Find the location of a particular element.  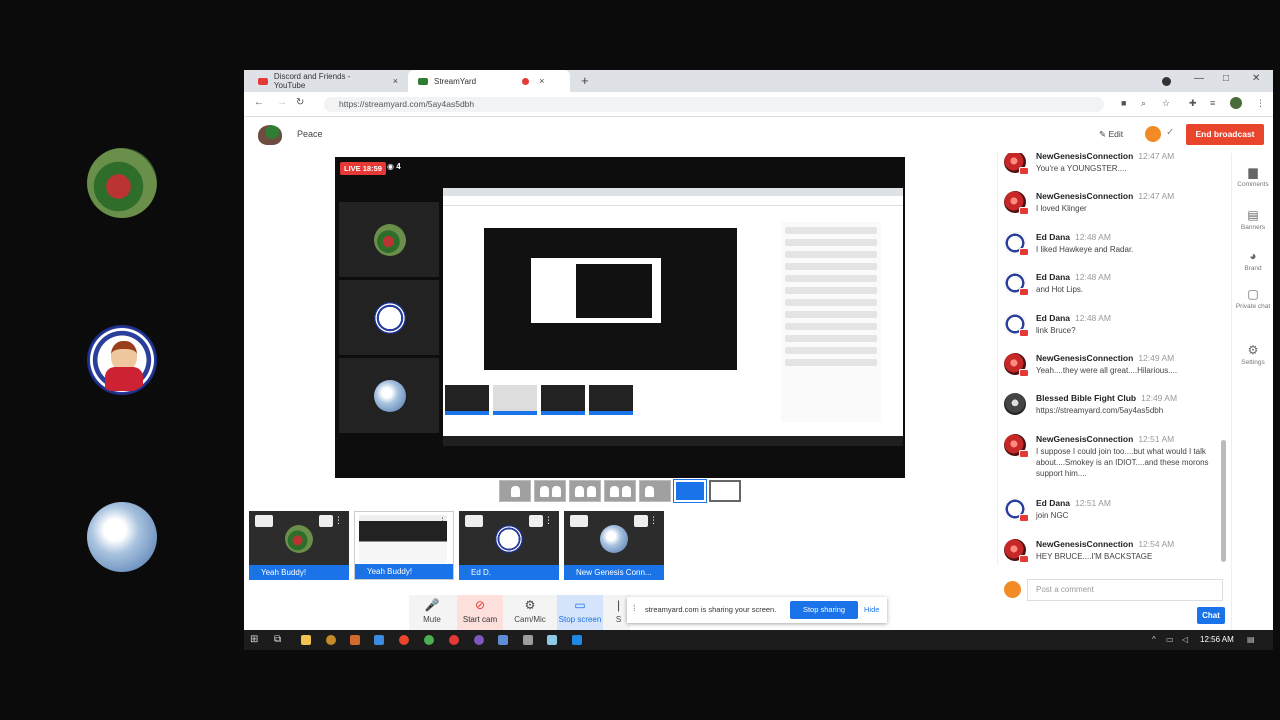

rail-brand: ◕ Brand is located at coordinates (1253, 260).